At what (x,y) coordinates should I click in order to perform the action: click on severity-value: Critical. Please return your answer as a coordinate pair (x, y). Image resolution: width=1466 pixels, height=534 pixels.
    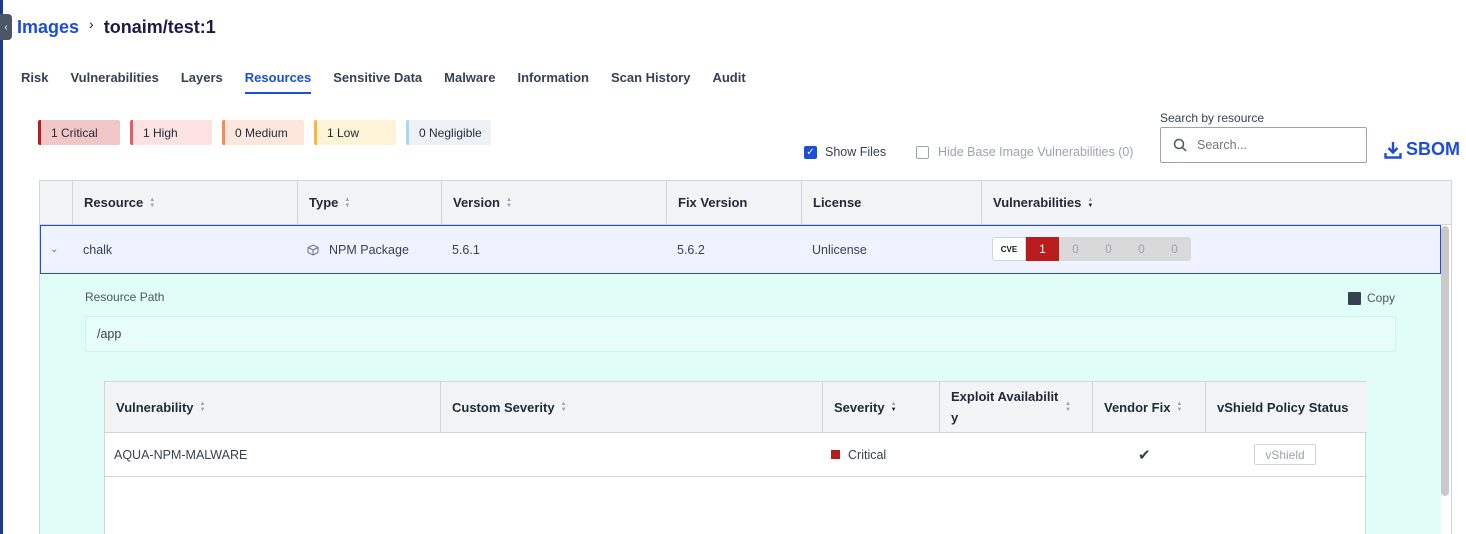
    Looking at the image, I should click on (858, 454).